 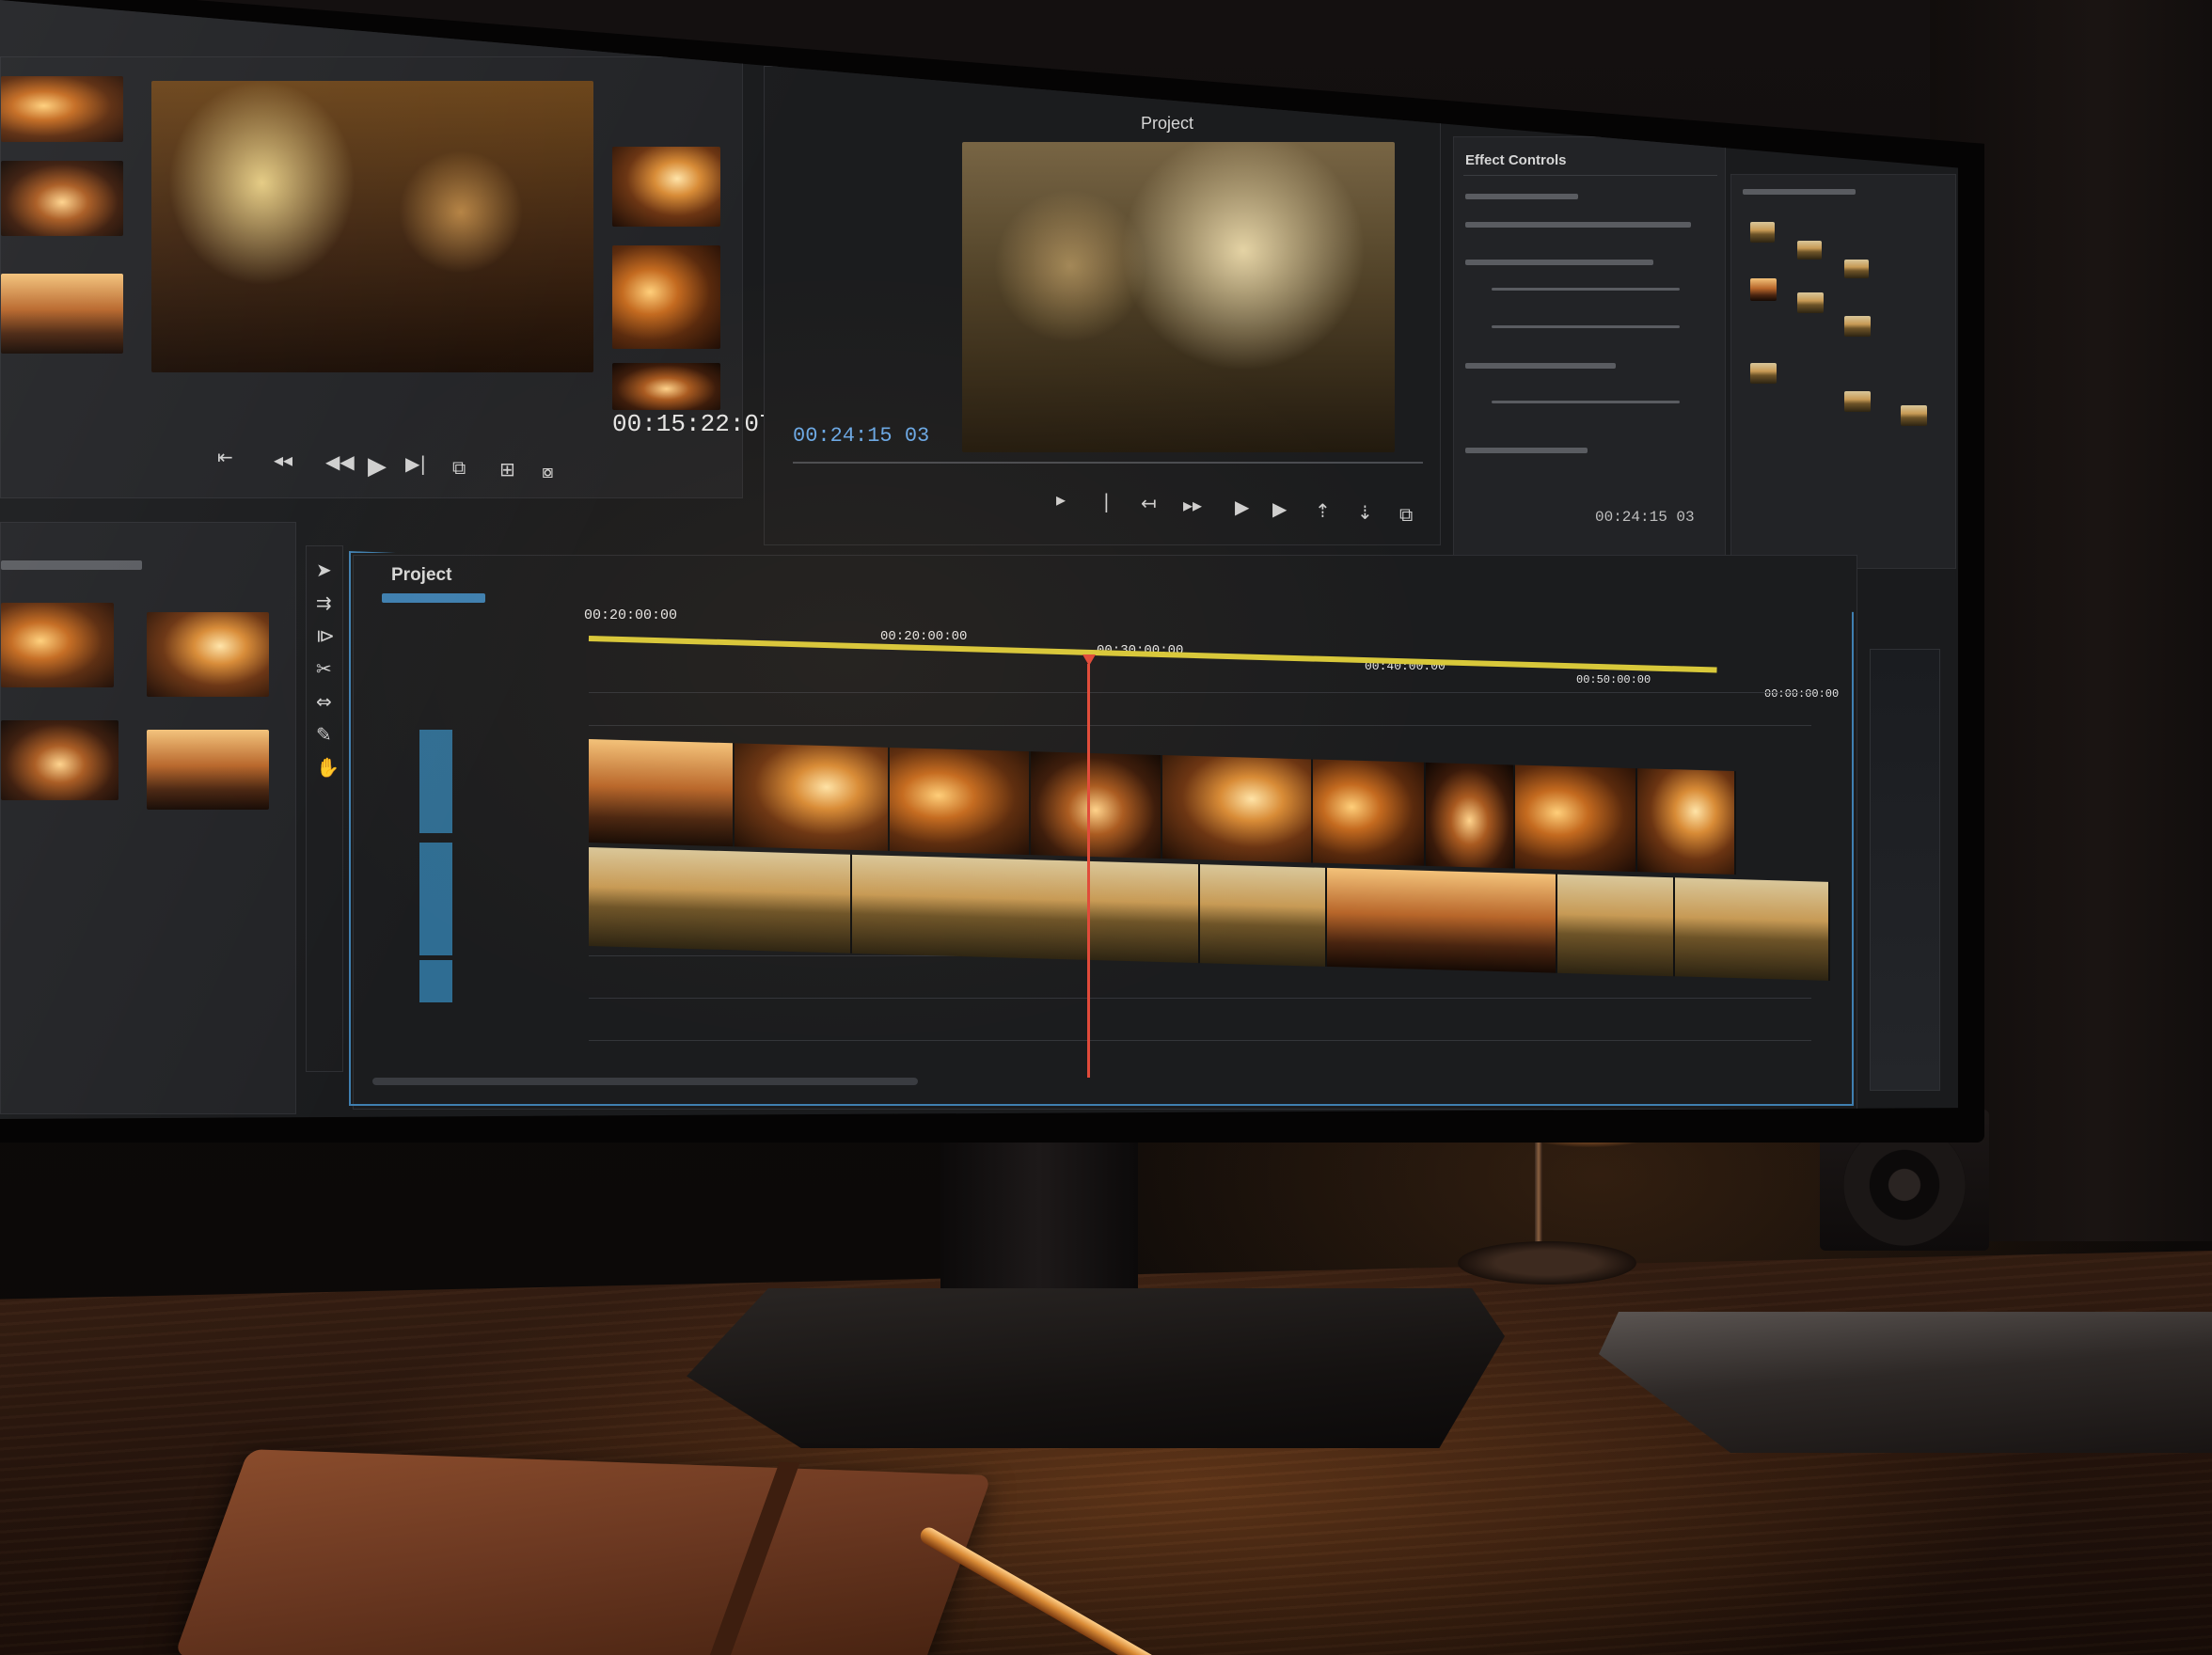 I want to click on monitor-stand-base, so click(x=1096, y=1368).